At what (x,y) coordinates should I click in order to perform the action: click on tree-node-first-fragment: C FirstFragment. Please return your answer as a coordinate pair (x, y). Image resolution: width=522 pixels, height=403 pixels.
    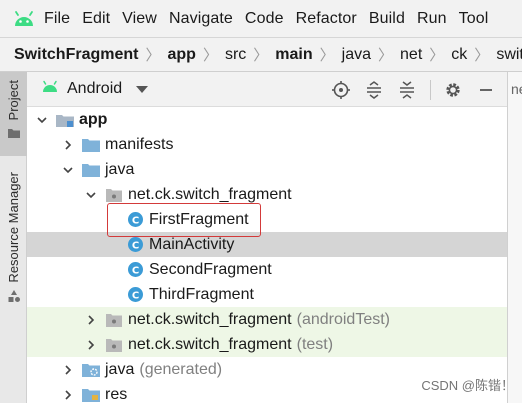
    Looking at the image, I should click on (267, 219).